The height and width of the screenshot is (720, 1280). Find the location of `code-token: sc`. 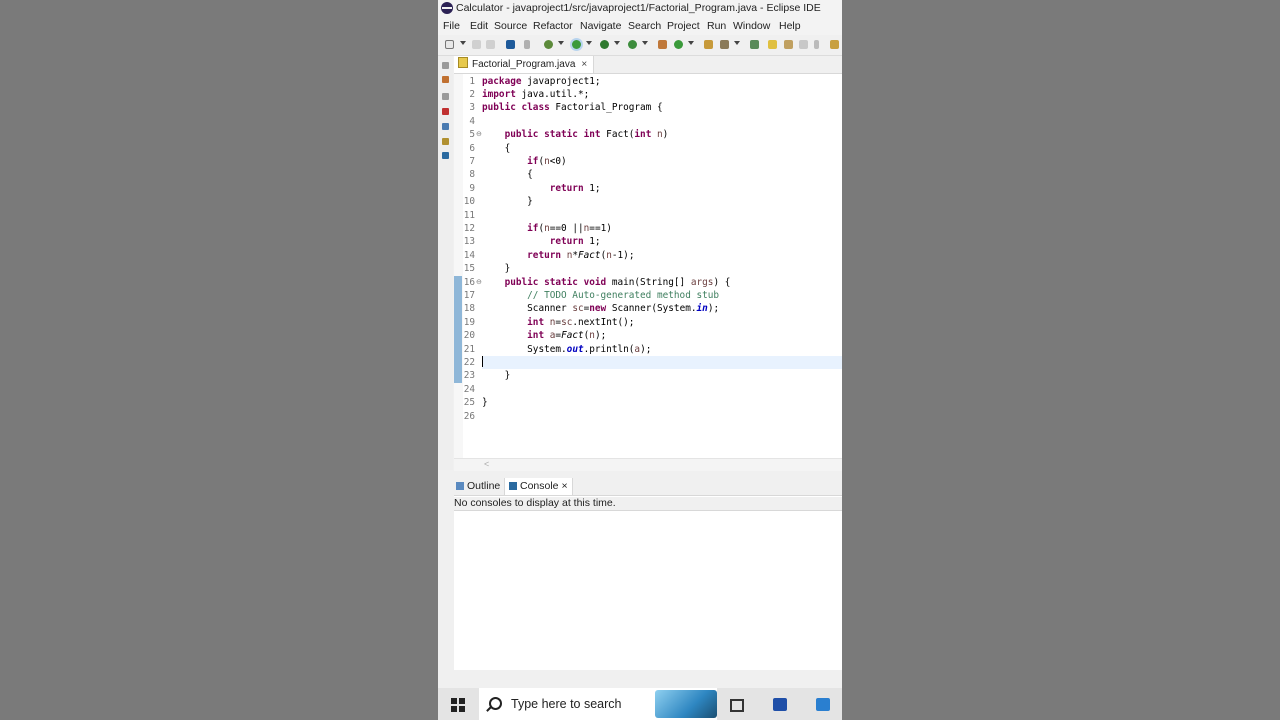

code-token: sc is located at coordinates (567, 322).